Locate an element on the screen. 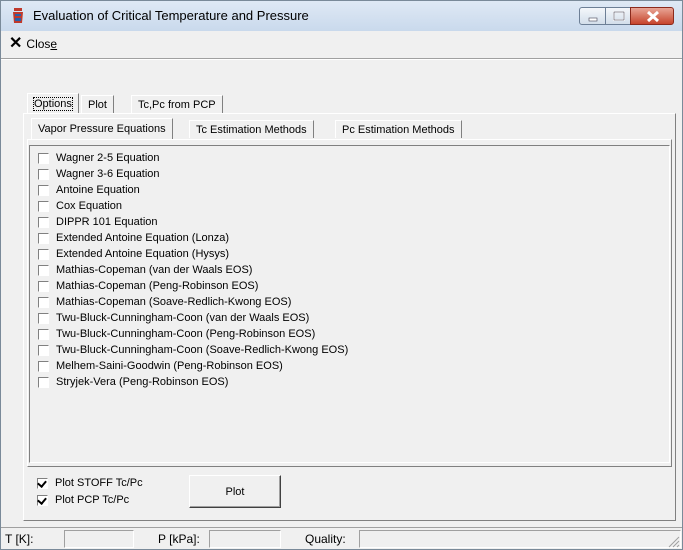  equation-item: Mathias-Copeman (Peng-Robinson EOS) is located at coordinates (148, 286).